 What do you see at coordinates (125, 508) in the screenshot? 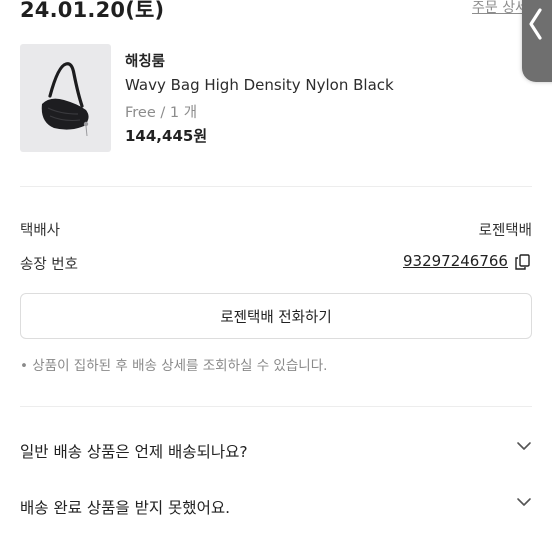
I see `faq-question: 배송 완료 상품을 받지 못했어요.` at bounding box center [125, 508].